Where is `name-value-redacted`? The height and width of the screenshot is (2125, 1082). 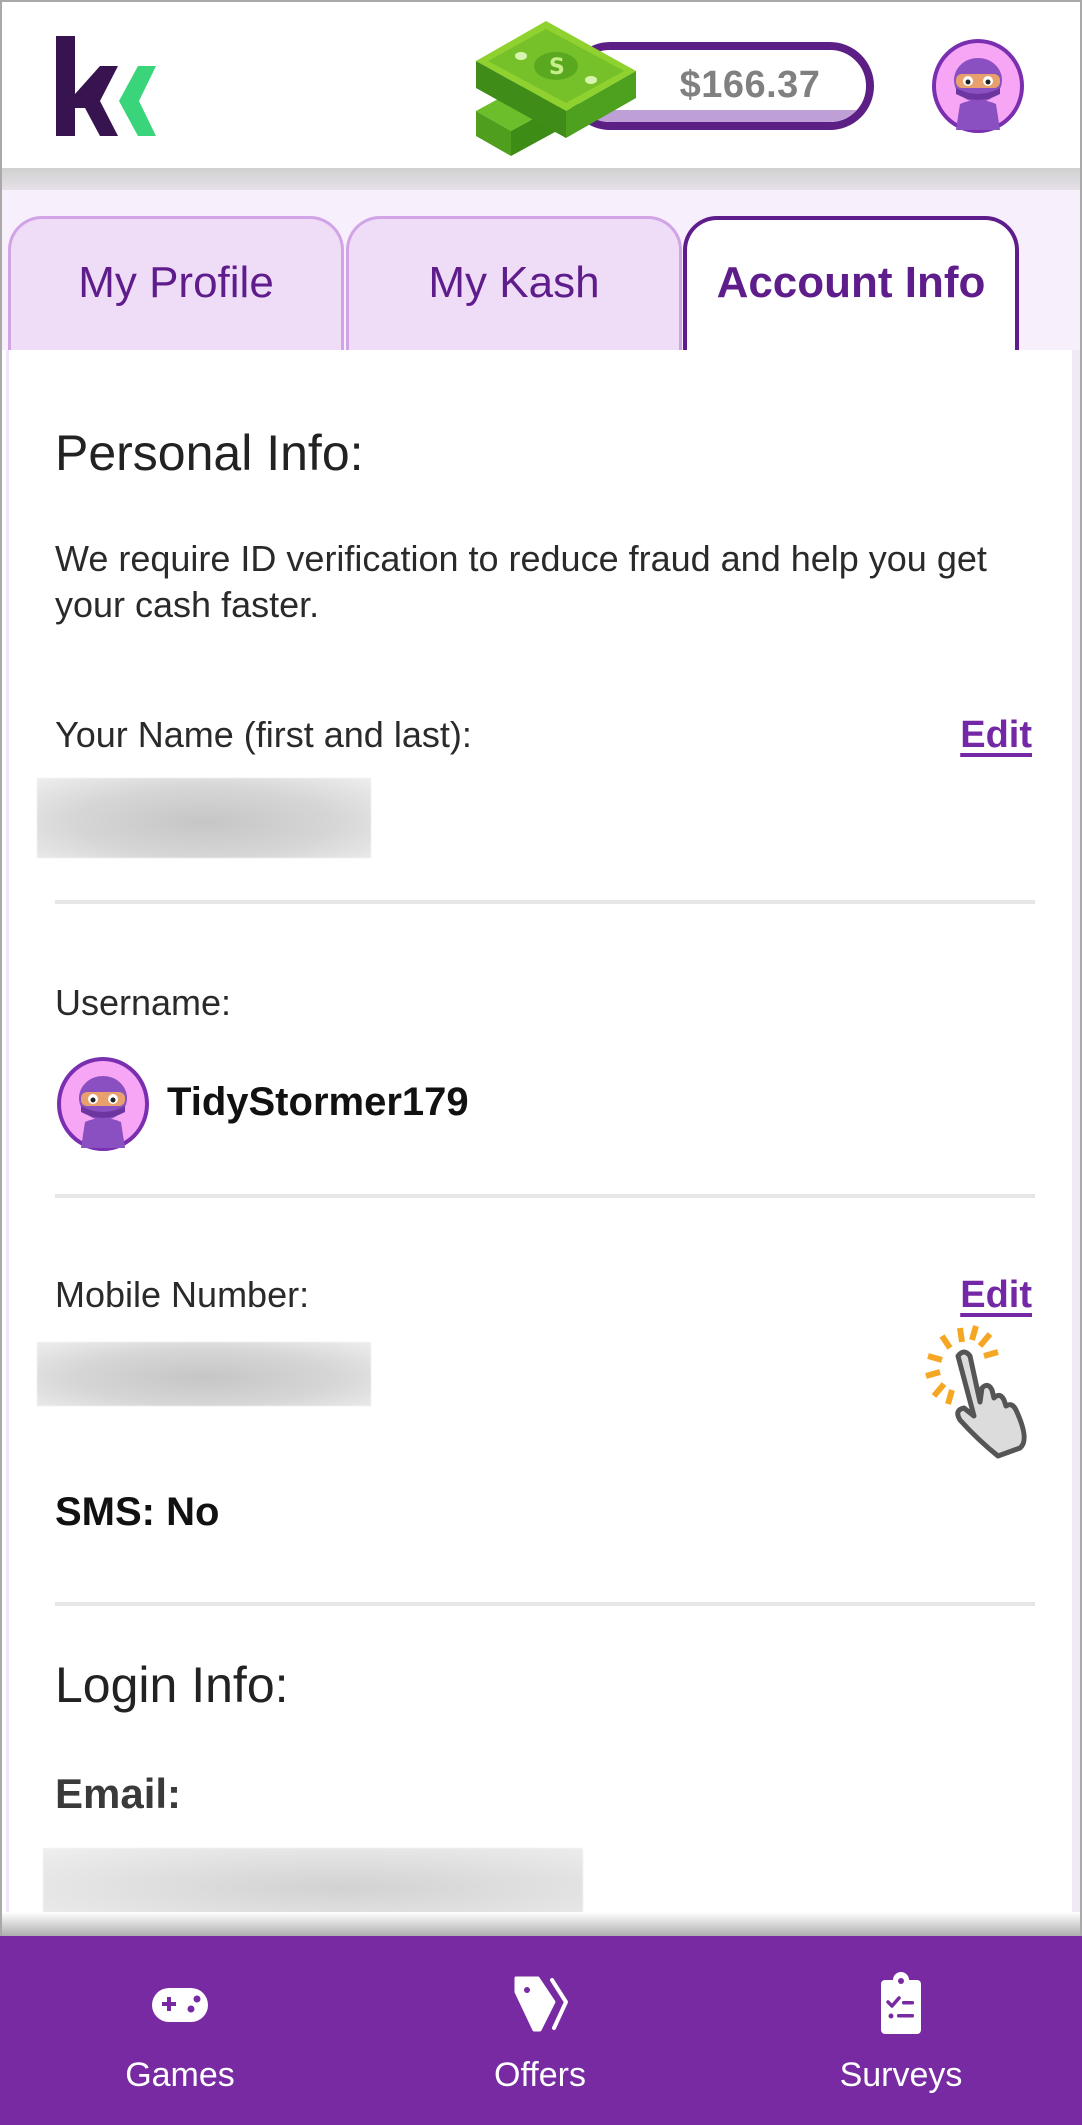 name-value-redacted is located at coordinates (204, 818).